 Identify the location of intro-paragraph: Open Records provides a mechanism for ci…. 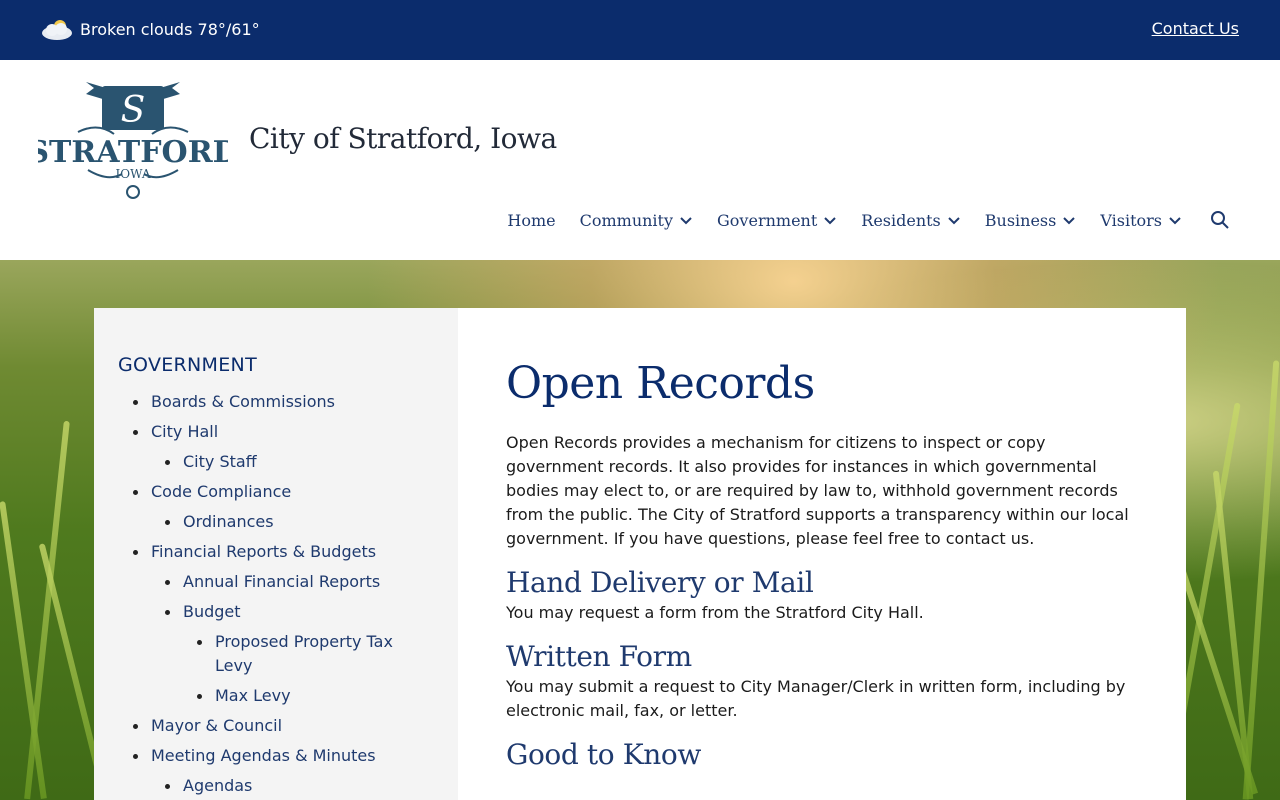
(817, 490).